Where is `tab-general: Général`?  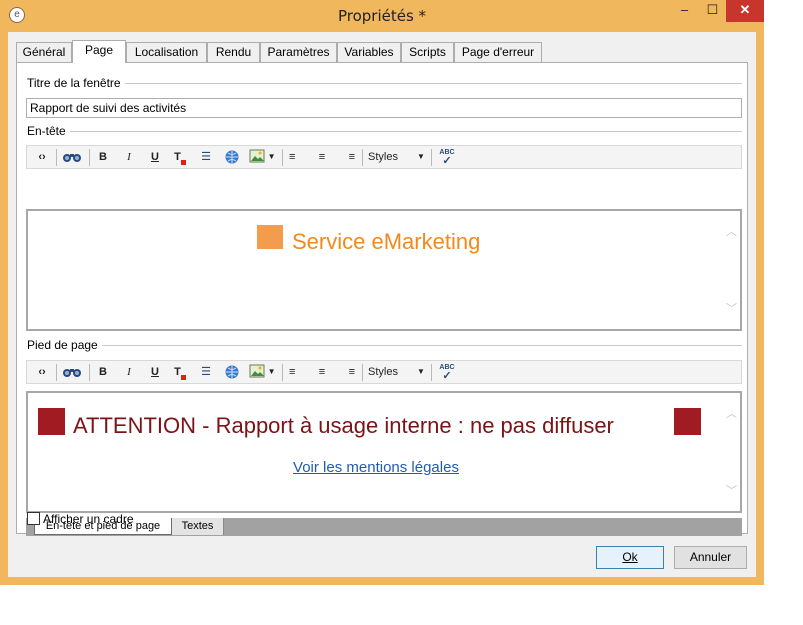 tab-general: Général is located at coordinates (44, 52).